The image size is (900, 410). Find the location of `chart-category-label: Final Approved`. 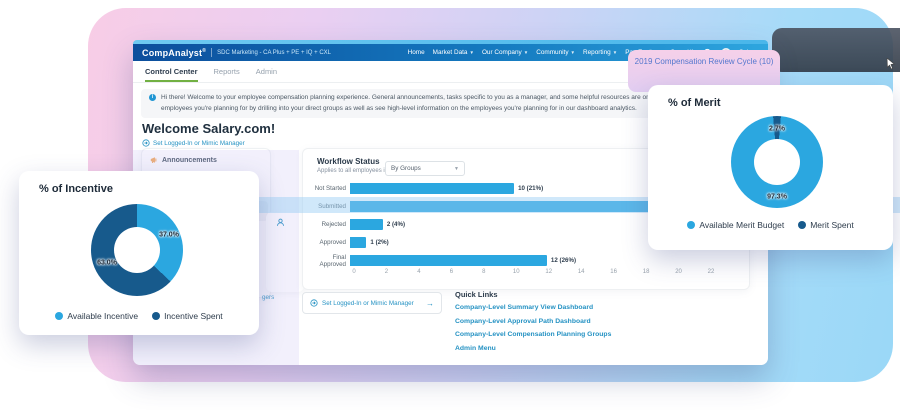

chart-category-label: Final Approved is located at coordinates (333, 260).